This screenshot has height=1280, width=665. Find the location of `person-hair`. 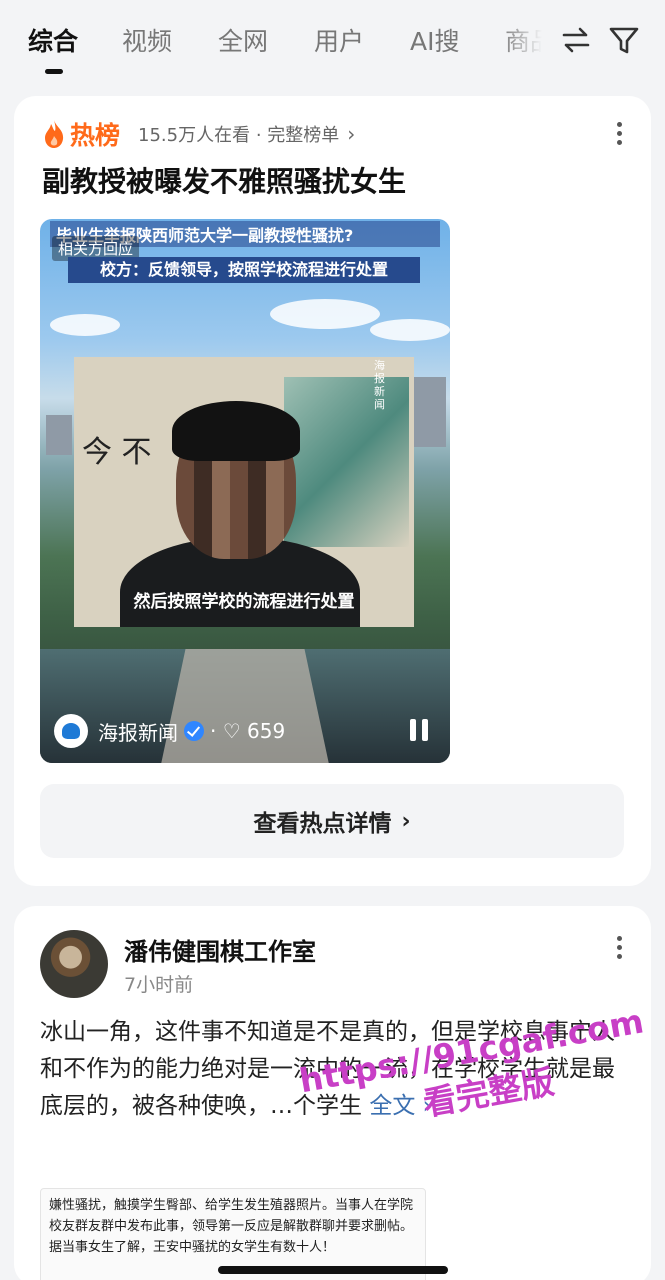

person-hair is located at coordinates (236, 431).